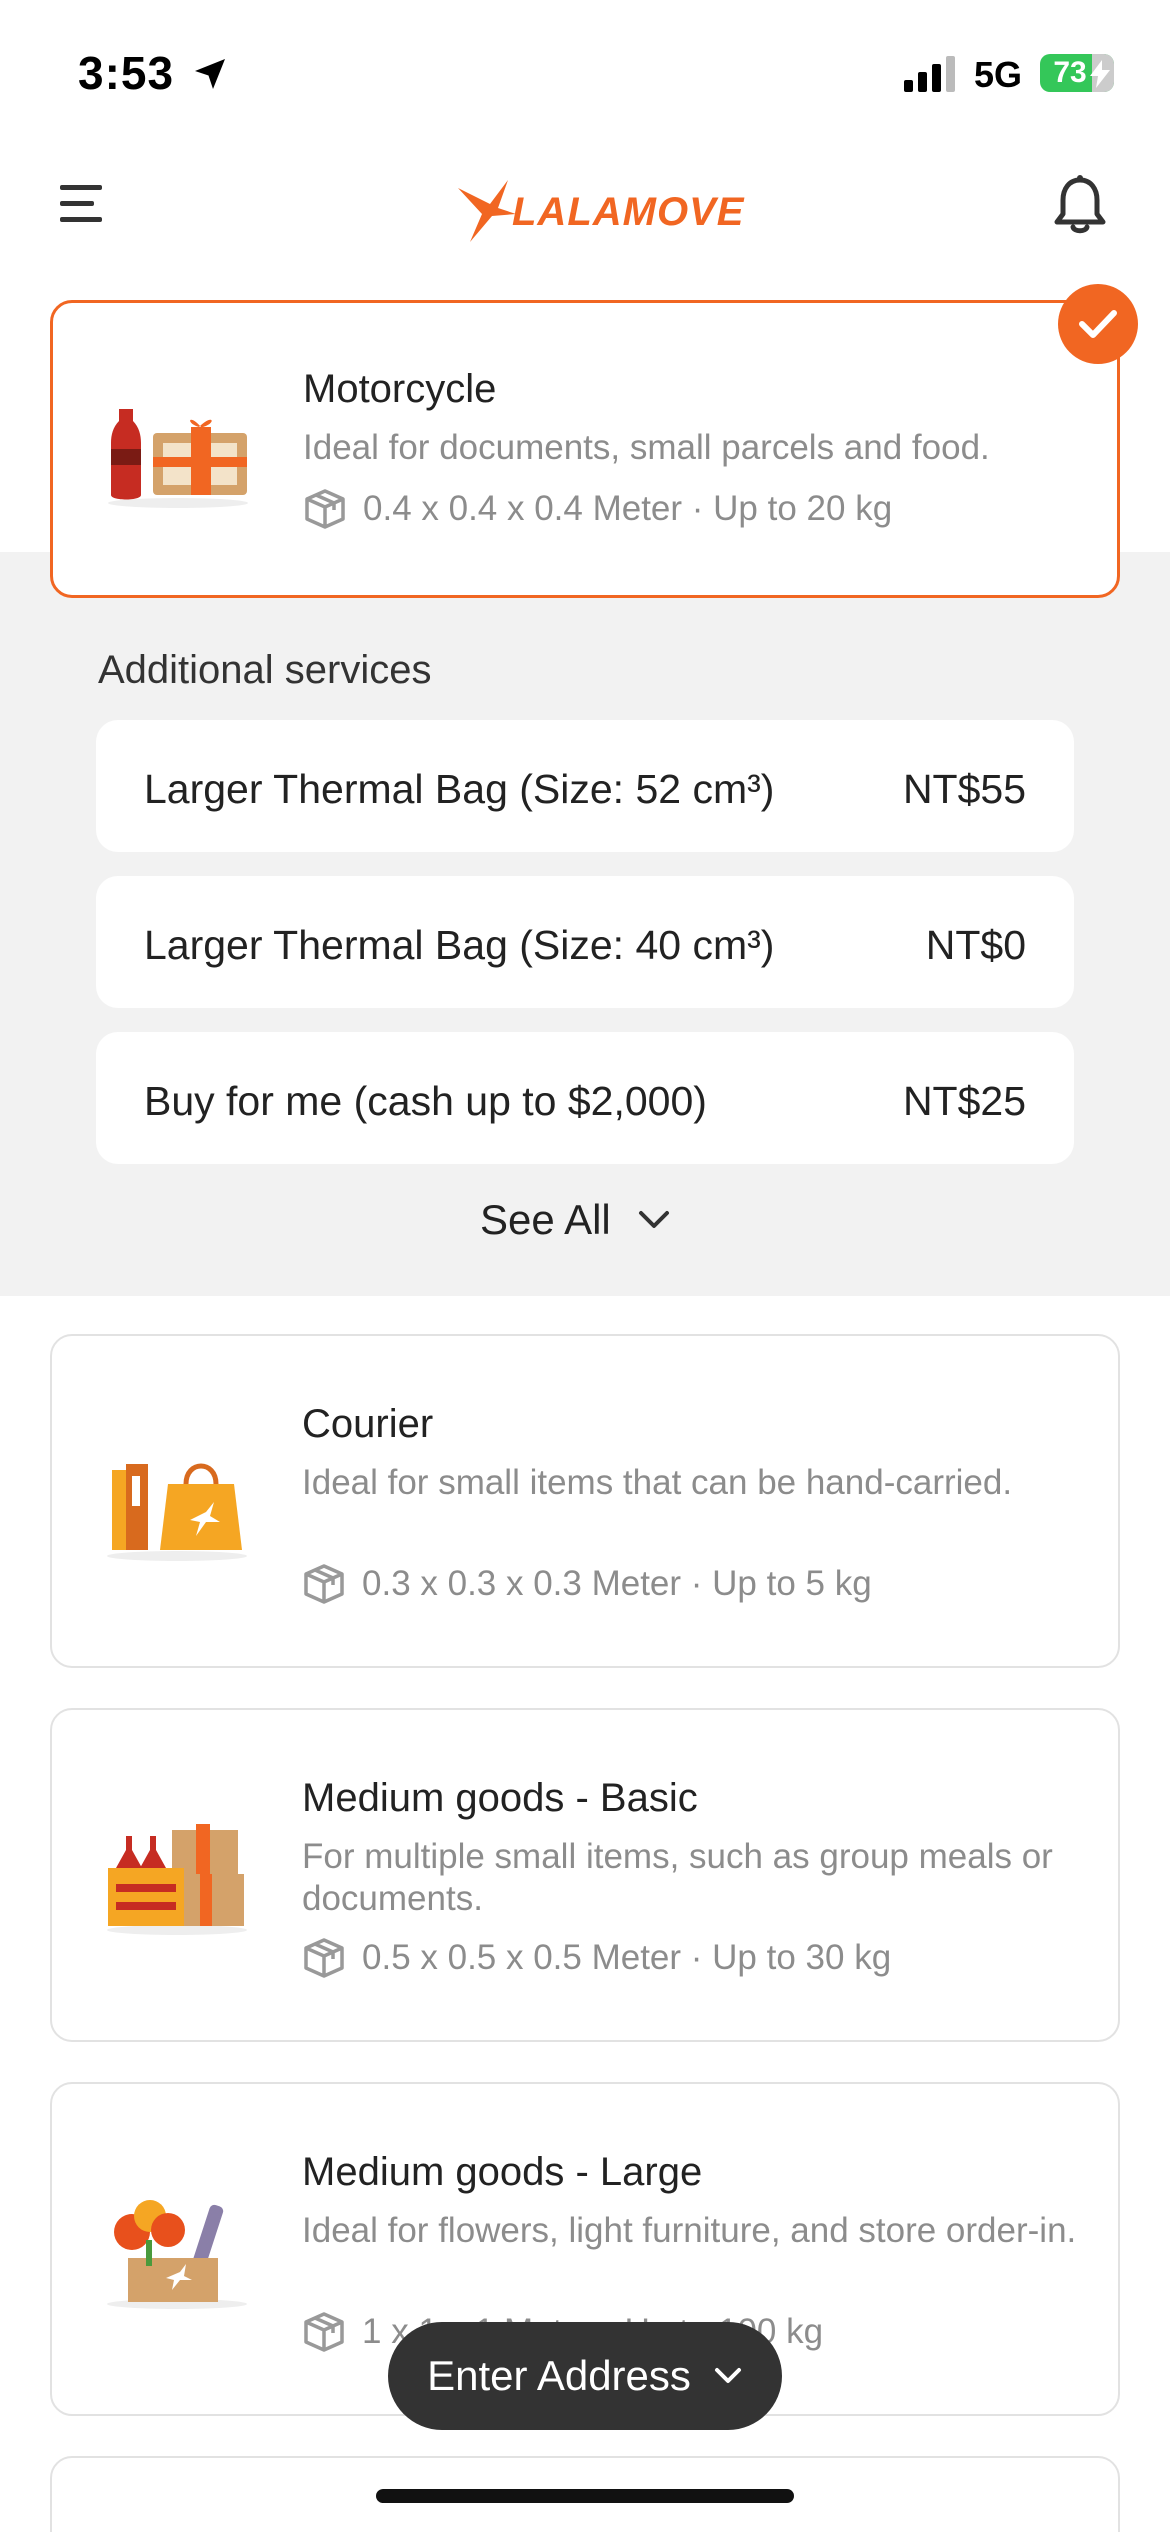  What do you see at coordinates (84, 204) in the screenshot?
I see `hamburger-menu-icon` at bounding box center [84, 204].